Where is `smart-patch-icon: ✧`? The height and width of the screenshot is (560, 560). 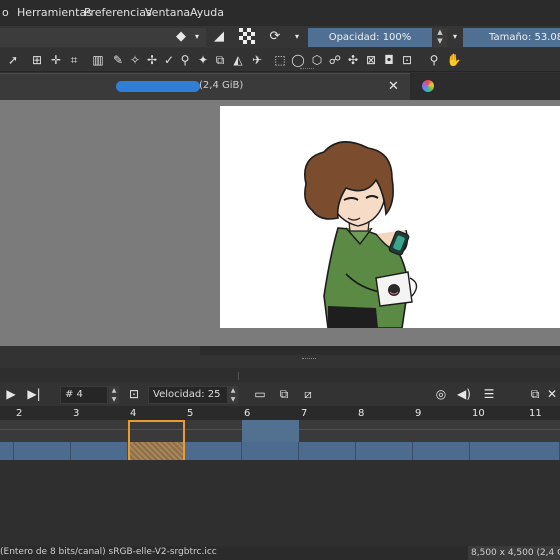
smart-patch-icon: ✧ is located at coordinates (135, 60).